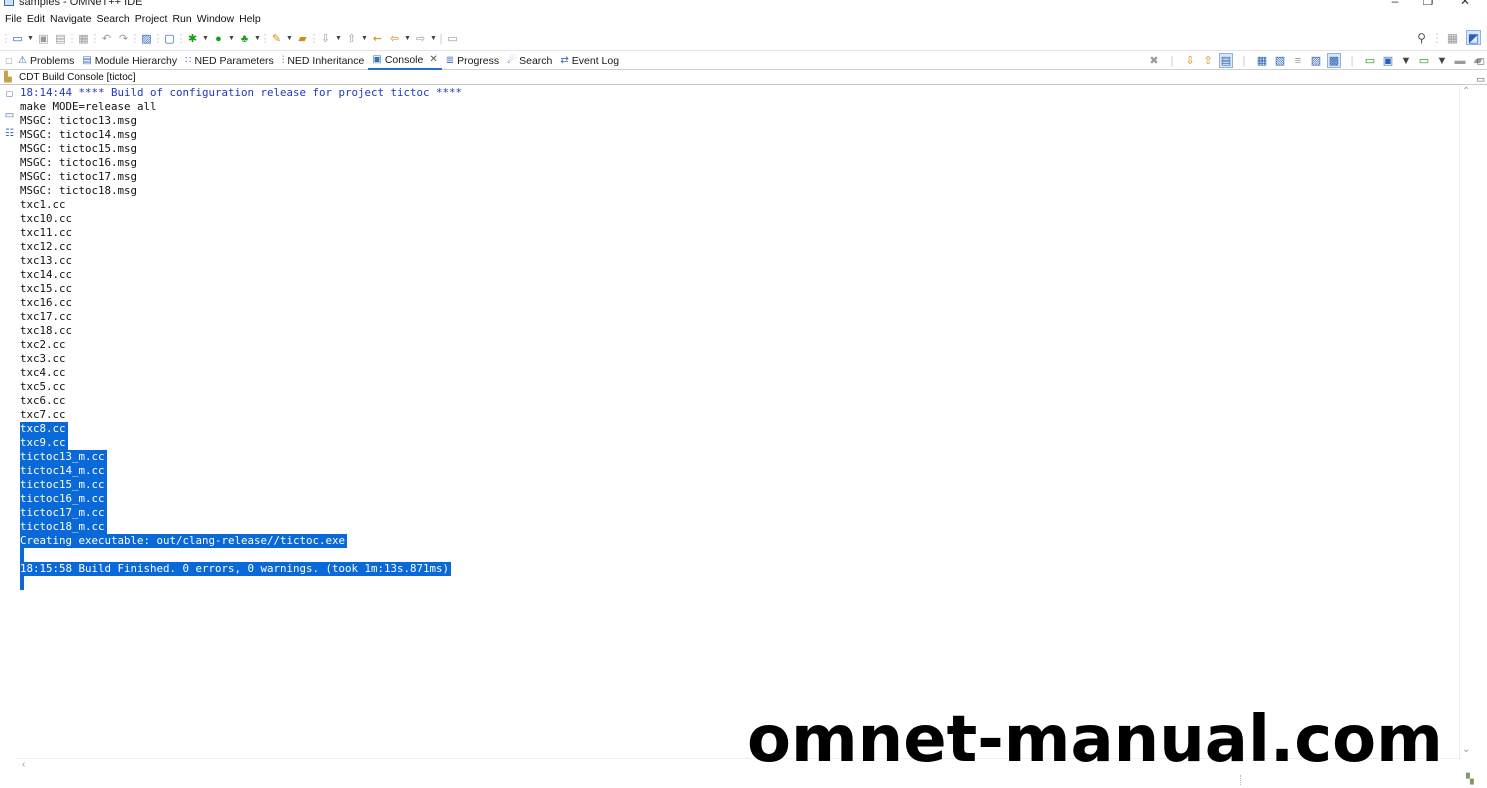  I want to click on search-icon: ⚲, so click(1421, 37).